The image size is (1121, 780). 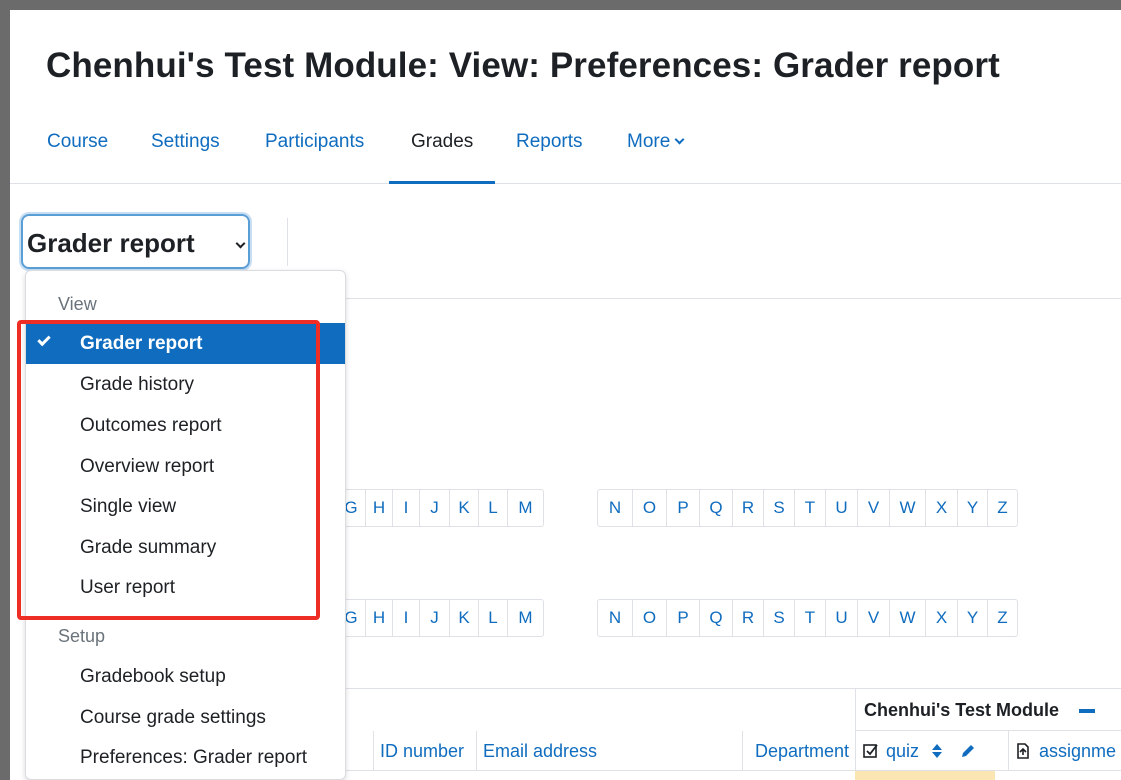 I want to click on menu-item-grader-report: Grader report, so click(x=185, y=343).